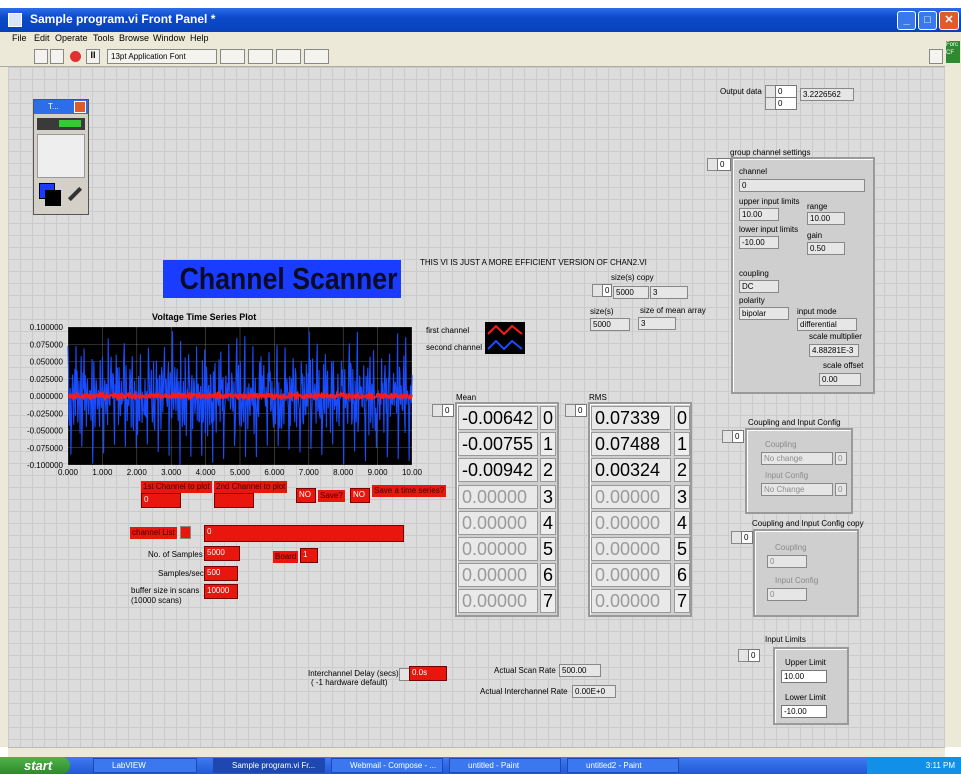 This screenshot has height=774, width=961. I want to click on y-tick-label: 0.050000, so click(47, 362).